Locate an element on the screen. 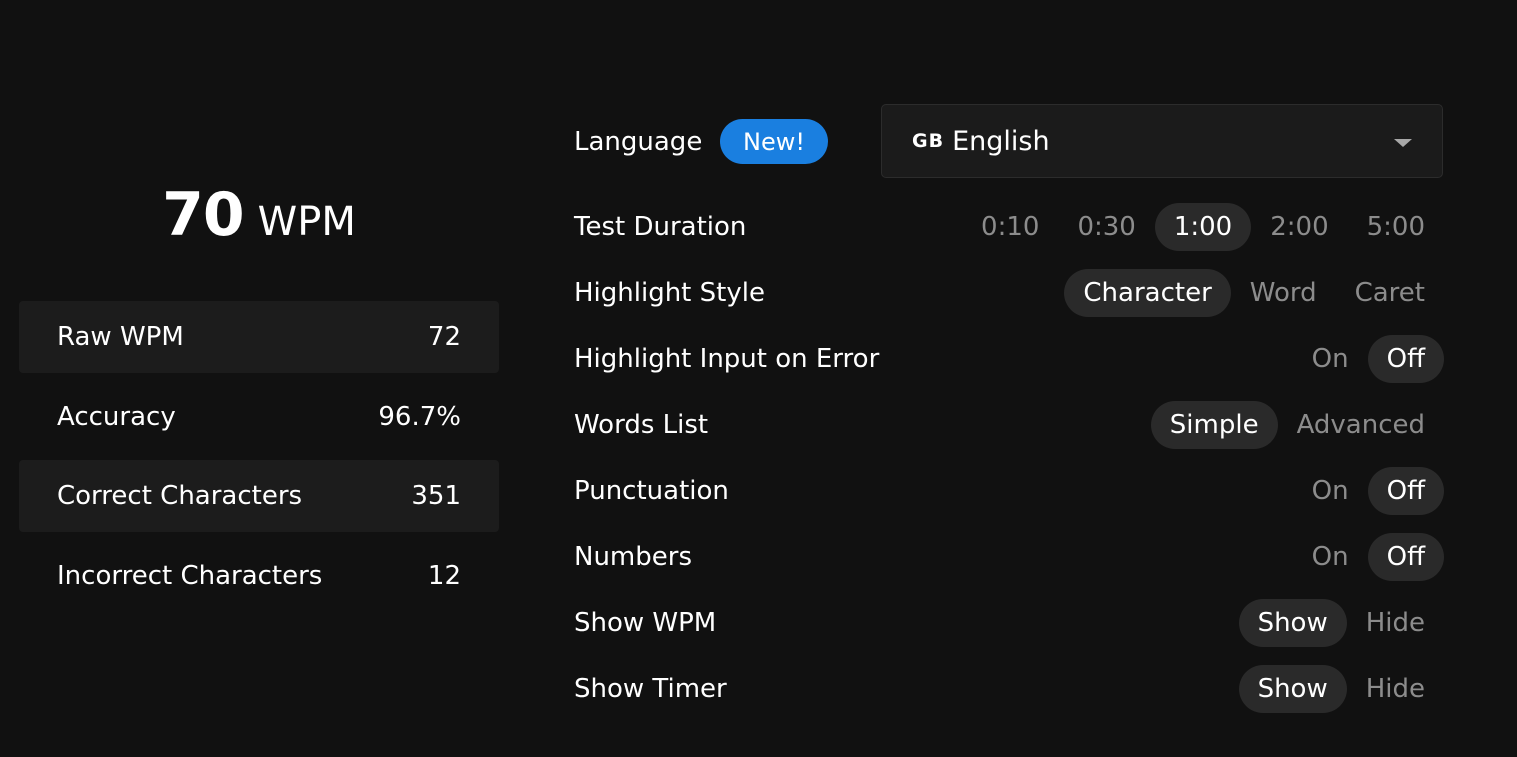 The image size is (1517, 757). words-list-advanced: Advanced is located at coordinates (1361, 425).